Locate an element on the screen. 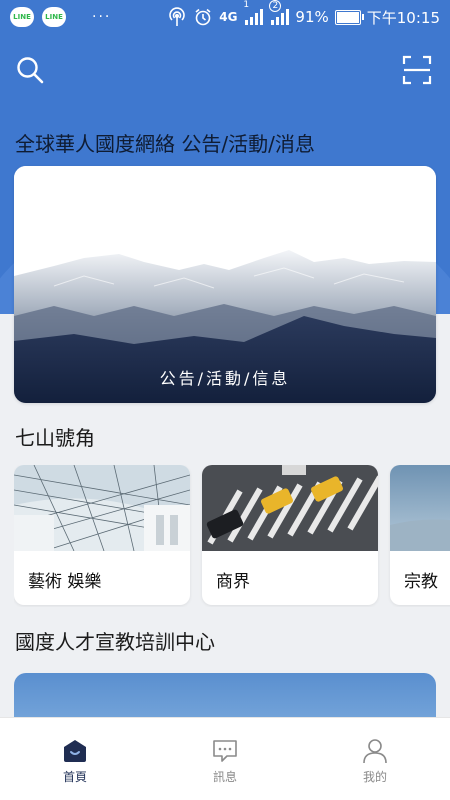 Image resolution: width=450 pixels, height=800 pixels. home-icon is located at coordinates (75, 750).